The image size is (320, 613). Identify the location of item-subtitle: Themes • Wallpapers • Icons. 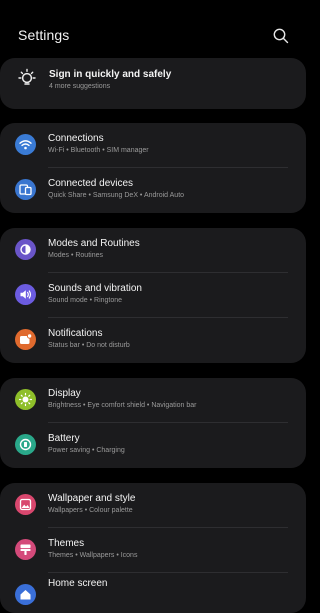
(93, 555).